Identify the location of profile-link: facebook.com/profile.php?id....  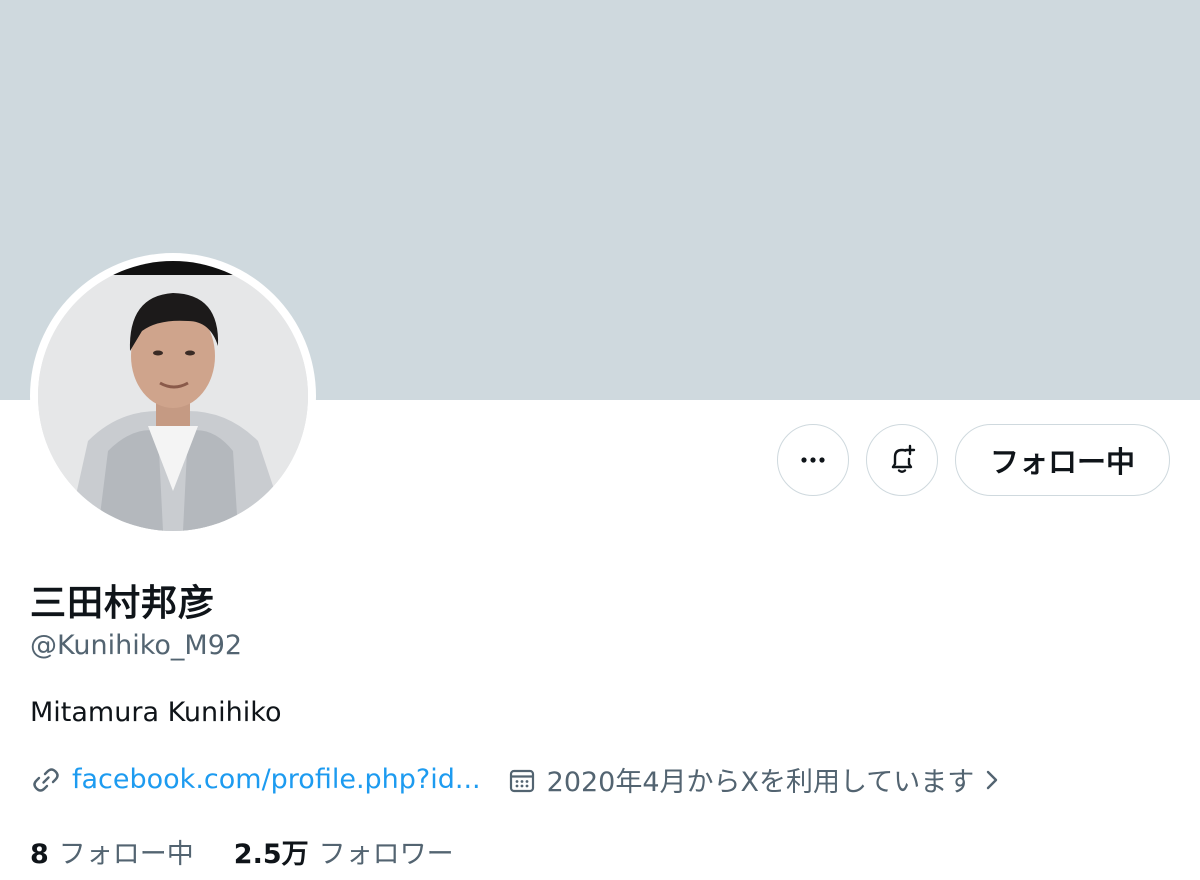
(255, 780).